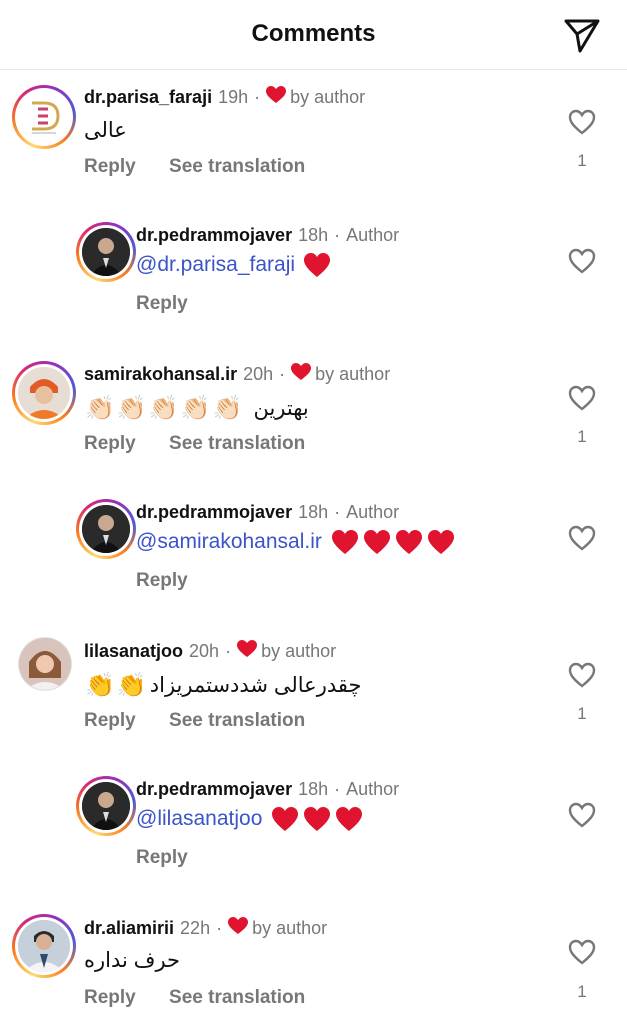 Image resolution: width=627 pixels, height=1024 pixels. What do you see at coordinates (582, 36) in the screenshot?
I see `paper-plane-icon` at bounding box center [582, 36].